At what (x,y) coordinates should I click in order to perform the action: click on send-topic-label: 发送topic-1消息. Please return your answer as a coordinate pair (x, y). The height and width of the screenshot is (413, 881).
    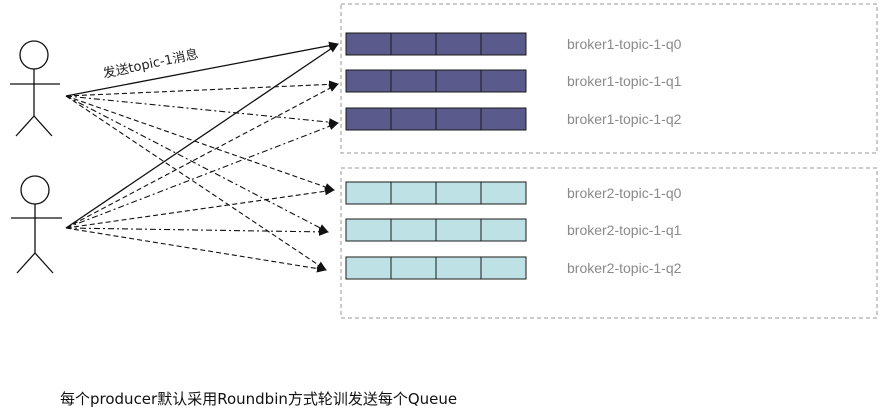
    Looking at the image, I should click on (151, 64).